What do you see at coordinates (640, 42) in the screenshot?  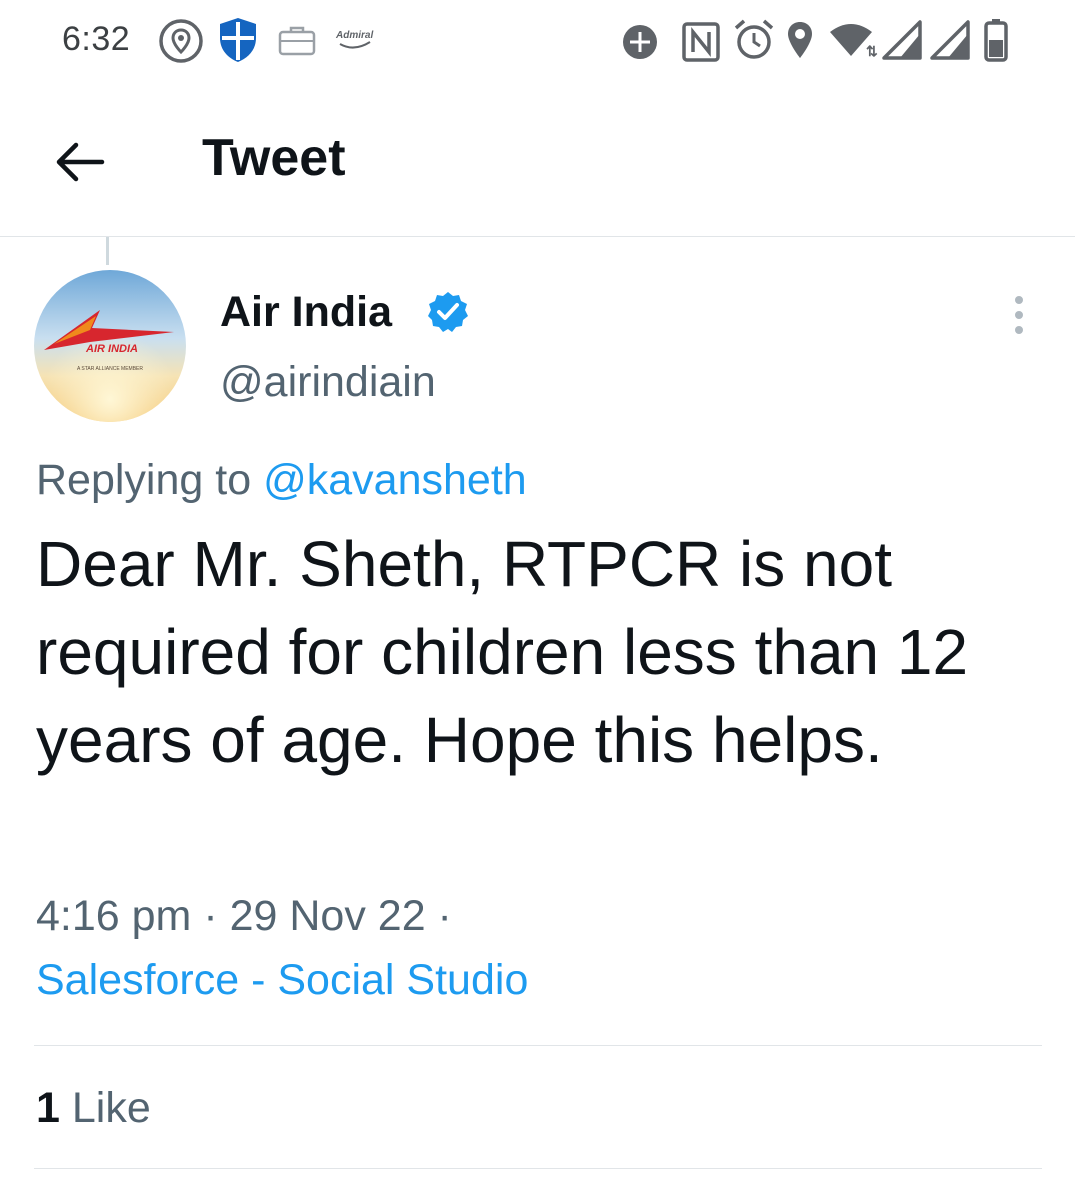 I see `data-saver-icon` at bounding box center [640, 42].